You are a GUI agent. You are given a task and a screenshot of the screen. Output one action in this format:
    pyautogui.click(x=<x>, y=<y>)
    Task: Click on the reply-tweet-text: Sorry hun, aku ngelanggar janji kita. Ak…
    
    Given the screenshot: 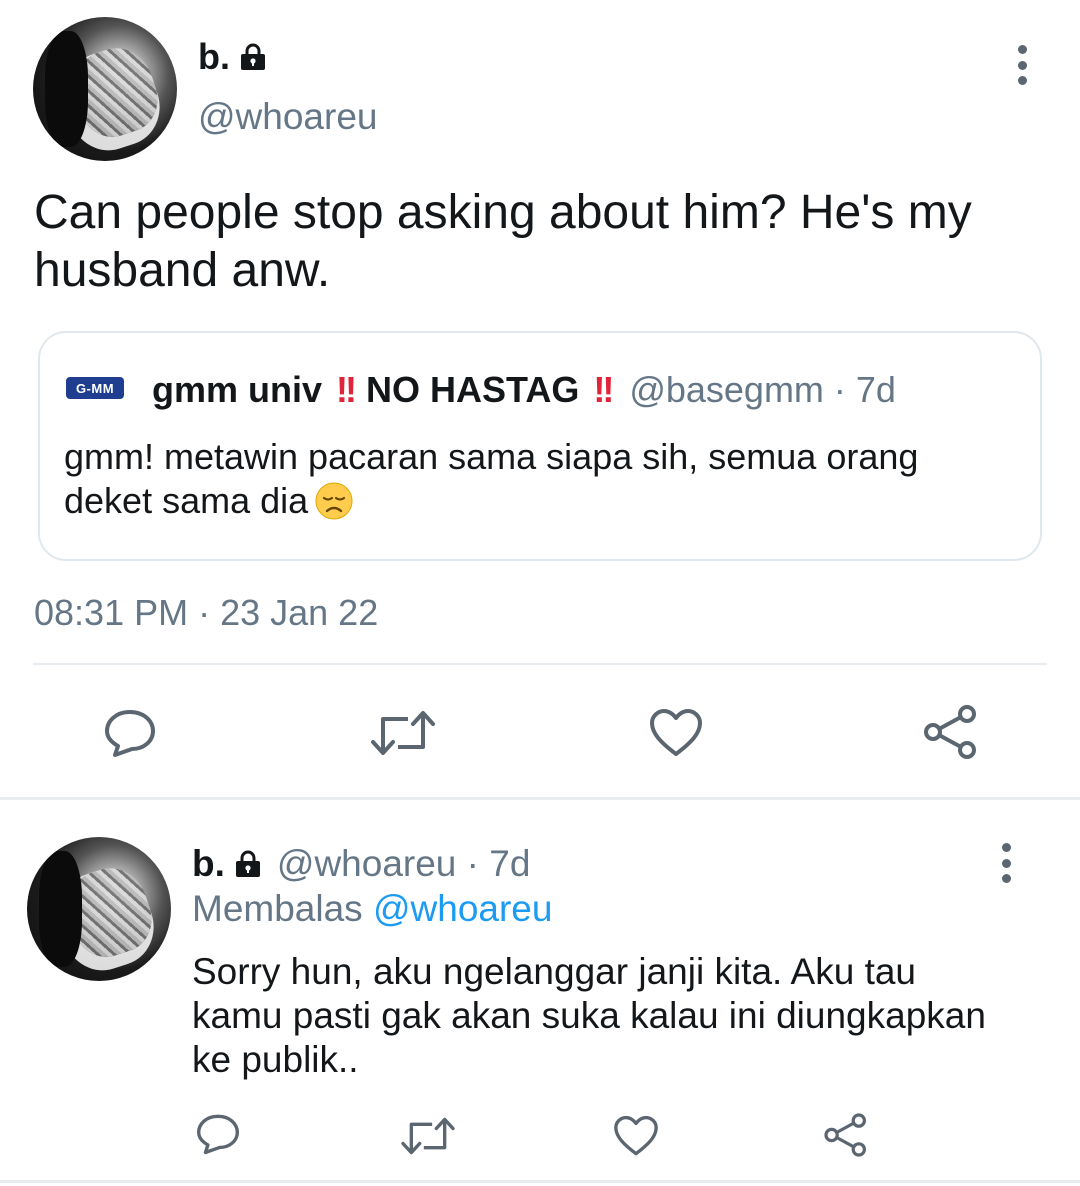 What is the action you would take?
    pyautogui.click(x=589, y=1015)
    